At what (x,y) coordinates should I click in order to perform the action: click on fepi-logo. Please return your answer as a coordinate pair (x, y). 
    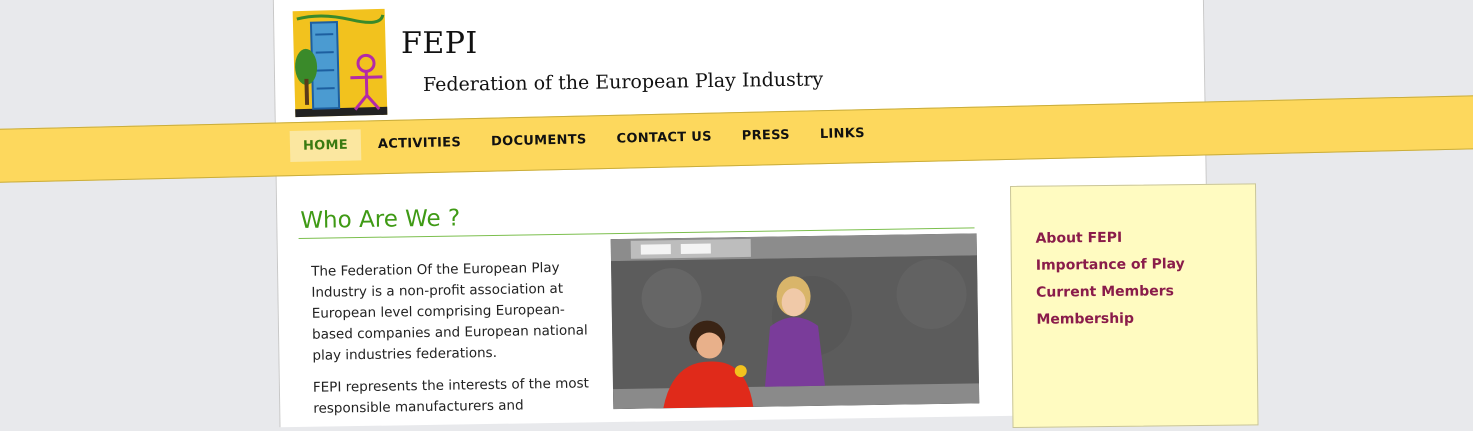
    Looking at the image, I should click on (340, 63).